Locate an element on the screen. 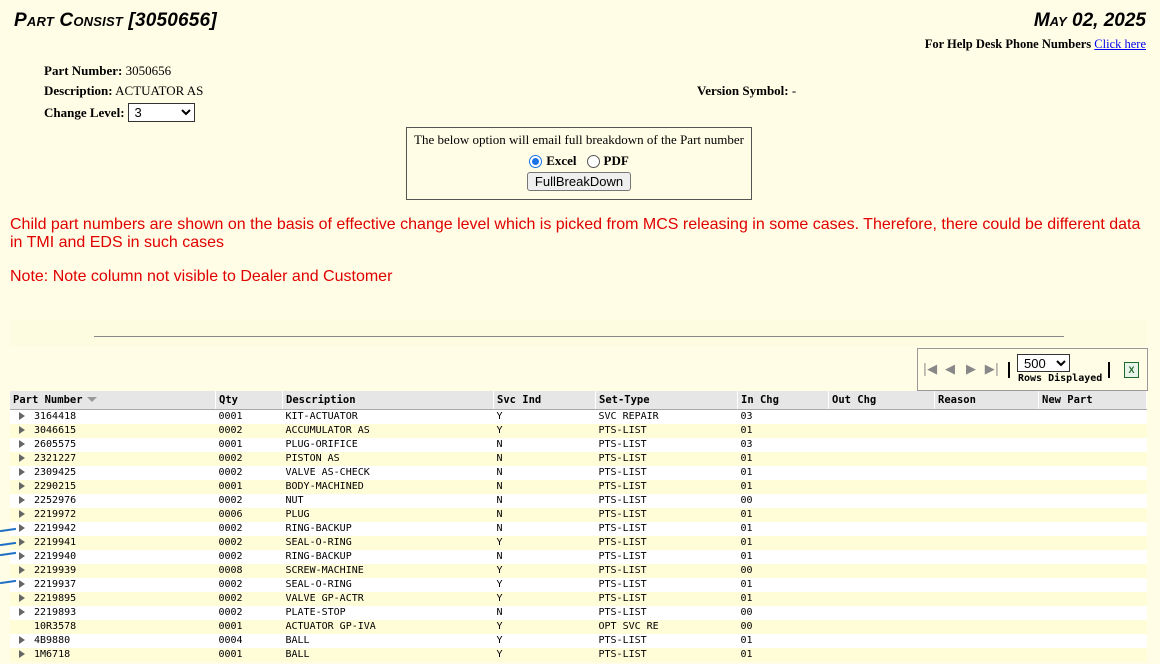  table-row: 2219937 0002 SEAL-O-RING Y PTS-LIST 01 is located at coordinates (578, 585).